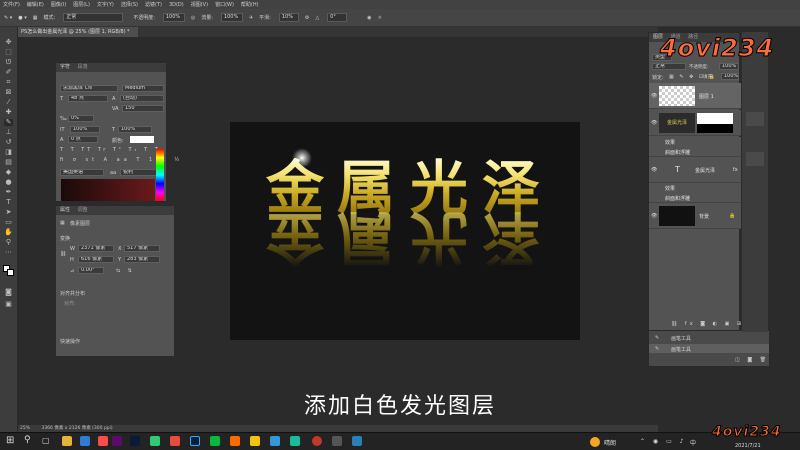 This screenshot has height=450, width=800. Describe the element at coordinates (357, 441) in the screenshot. I see `windows-app-icon` at that location.